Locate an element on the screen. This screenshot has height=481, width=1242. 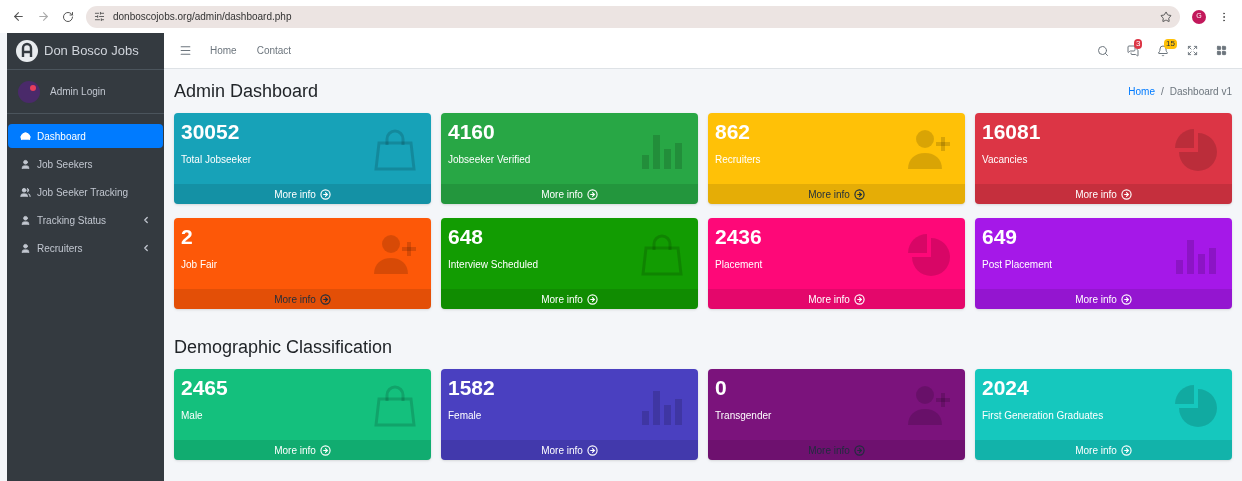
brand-logo-icon is located at coordinates (27, 51).